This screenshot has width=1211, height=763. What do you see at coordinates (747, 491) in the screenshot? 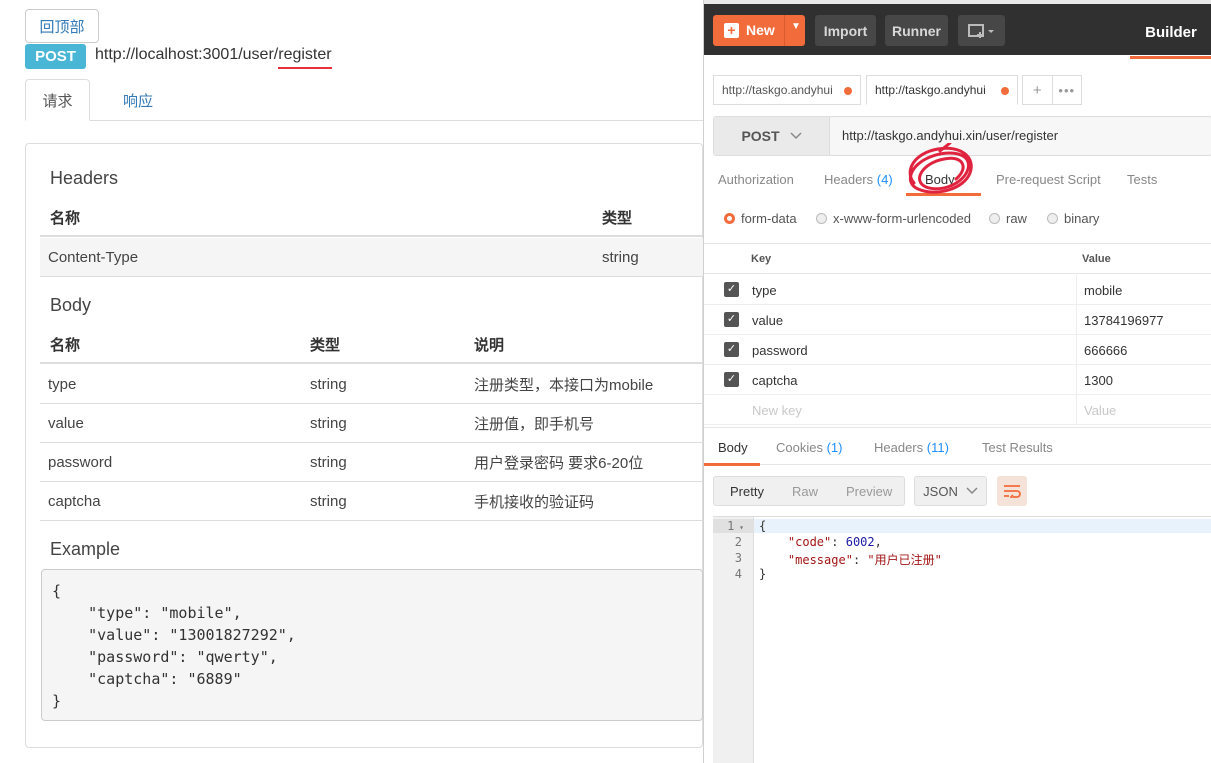
I see `pretty-button: Pretty` at bounding box center [747, 491].